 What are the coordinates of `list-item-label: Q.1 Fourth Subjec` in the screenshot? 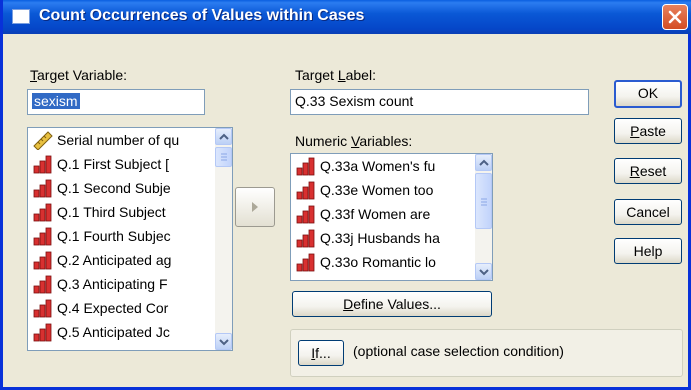 It's located at (114, 236).